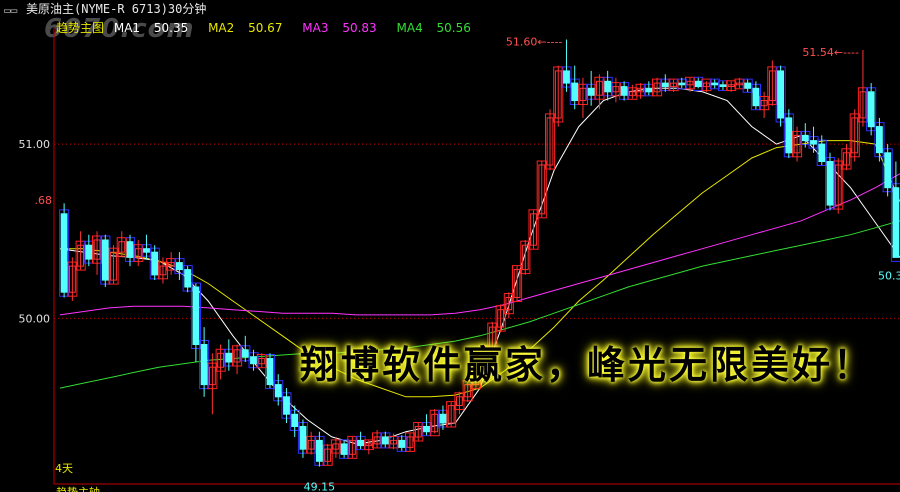 Image resolution: width=900 pixels, height=492 pixels. What do you see at coordinates (889, 275) in the screenshot?
I see `annotation-last-price: 50.3` at bounding box center [889, 275].